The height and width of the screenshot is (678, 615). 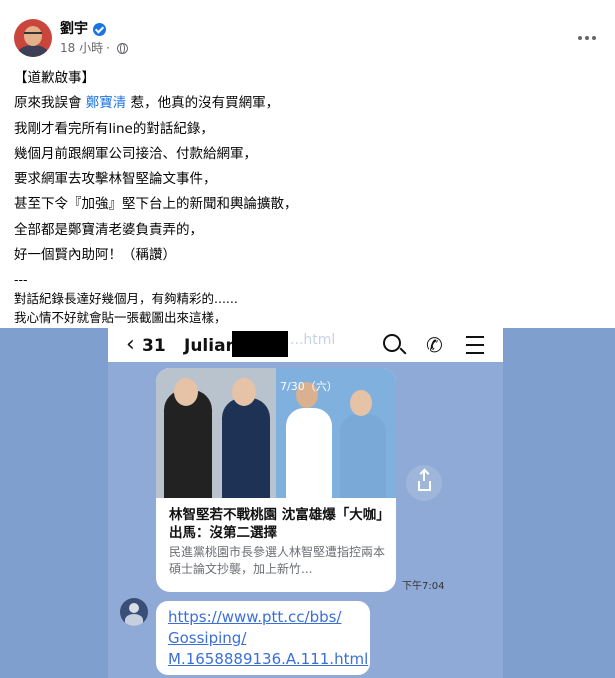 I want to click on public-globe-icon, so click(x=122, y=48).